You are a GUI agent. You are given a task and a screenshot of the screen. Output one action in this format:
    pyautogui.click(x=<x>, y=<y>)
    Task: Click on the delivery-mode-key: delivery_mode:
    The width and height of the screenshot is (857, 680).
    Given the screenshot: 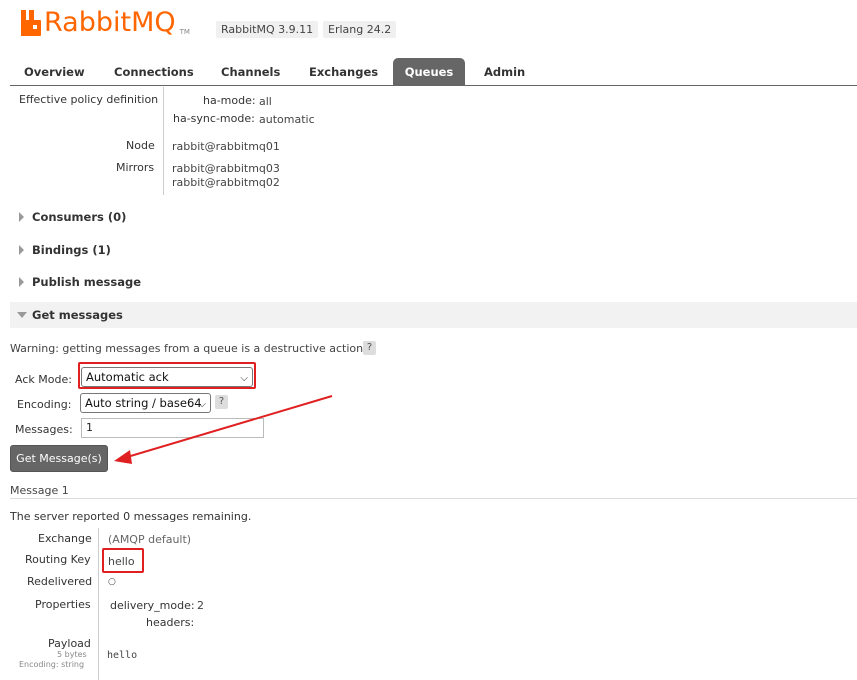 What is the action you would take?
    pyautogui.click(x=152, y=605)
    